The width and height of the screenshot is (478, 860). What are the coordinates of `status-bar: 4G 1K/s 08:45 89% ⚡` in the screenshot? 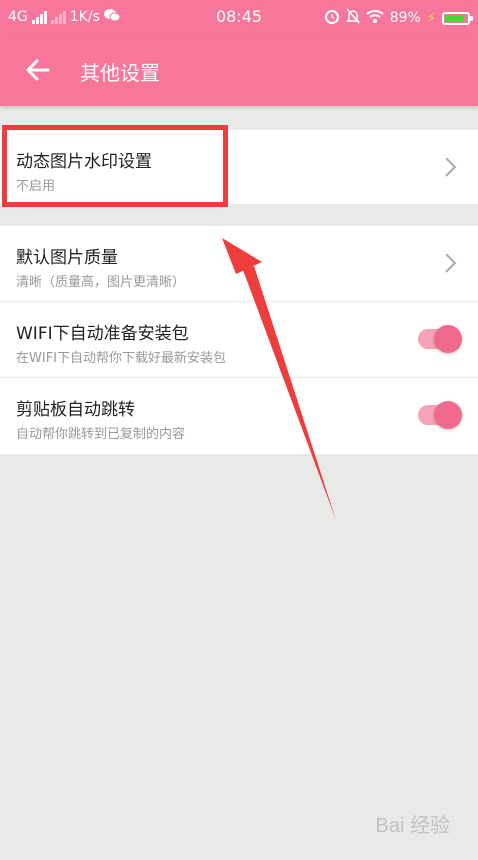 It's located at (239, 18).